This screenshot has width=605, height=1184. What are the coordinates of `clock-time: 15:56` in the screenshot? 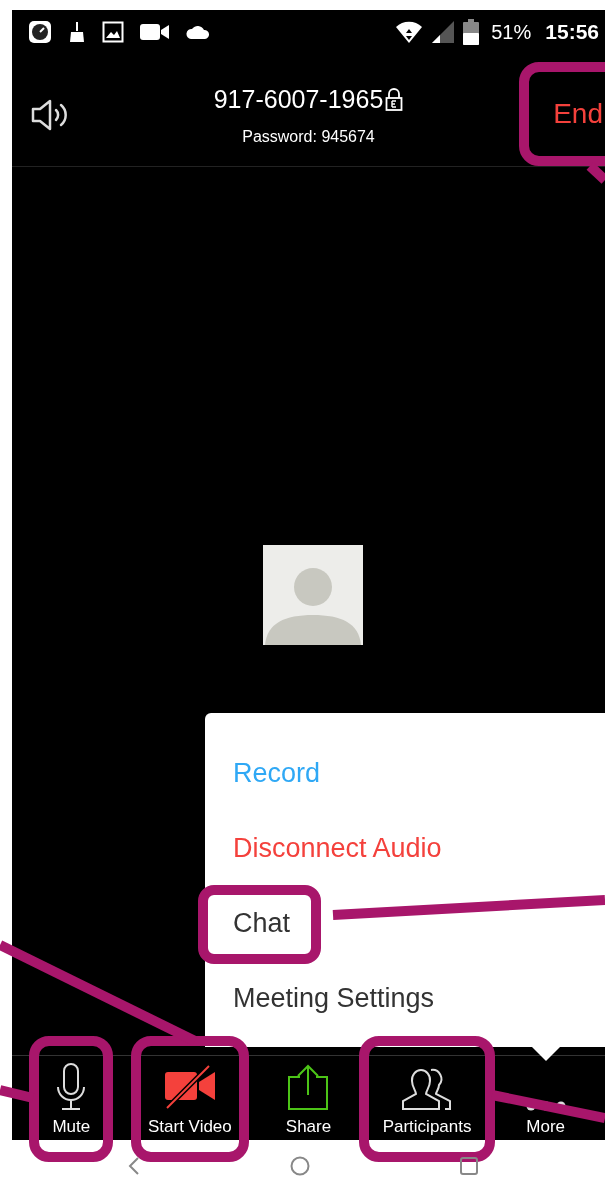 It's located at (572, 32).